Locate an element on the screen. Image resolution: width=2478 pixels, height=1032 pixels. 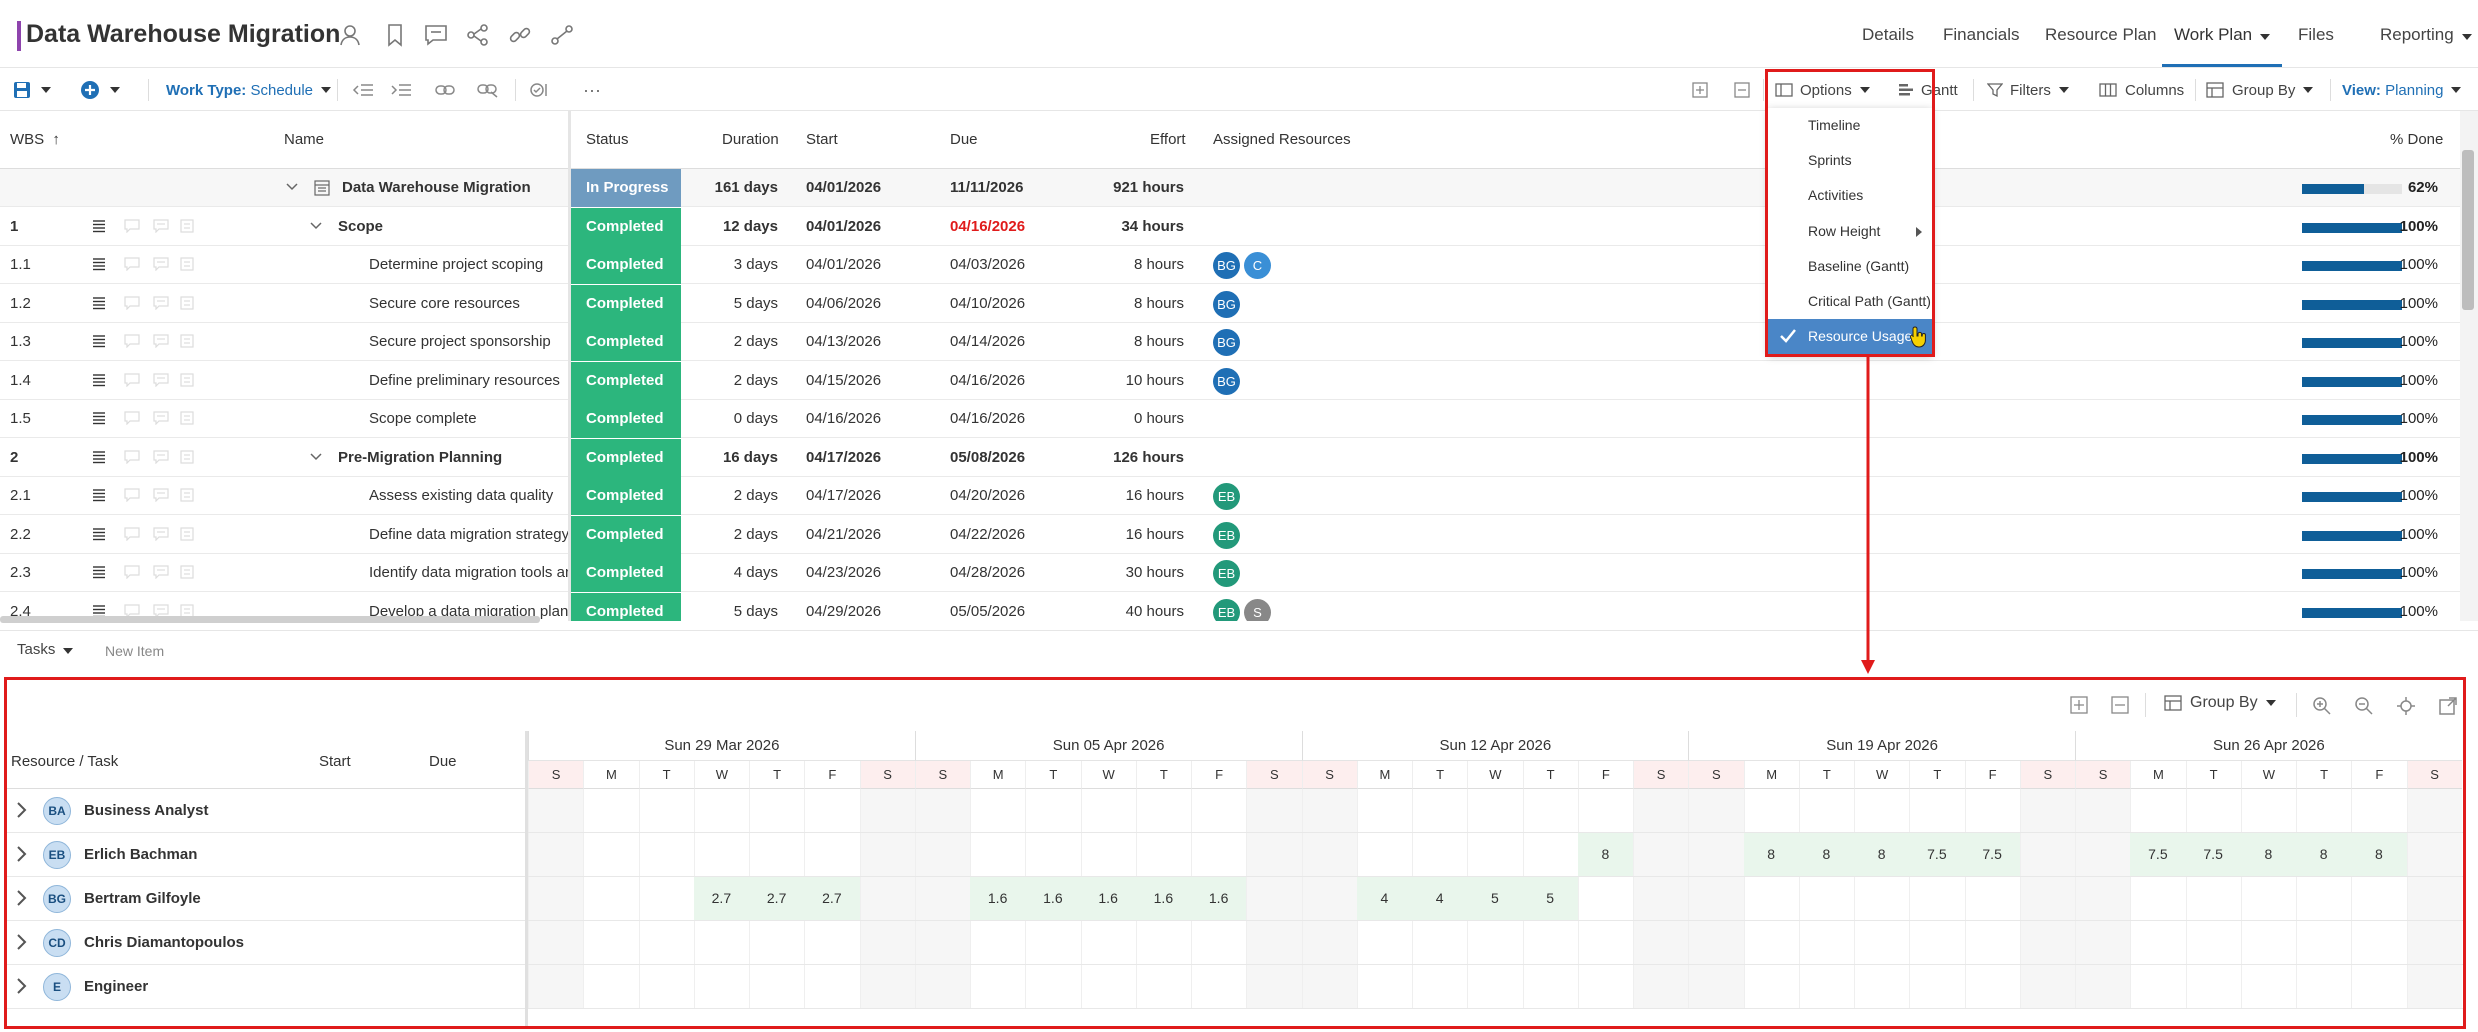
usage-cell: 2.7 is located at coordinates (777, 898).